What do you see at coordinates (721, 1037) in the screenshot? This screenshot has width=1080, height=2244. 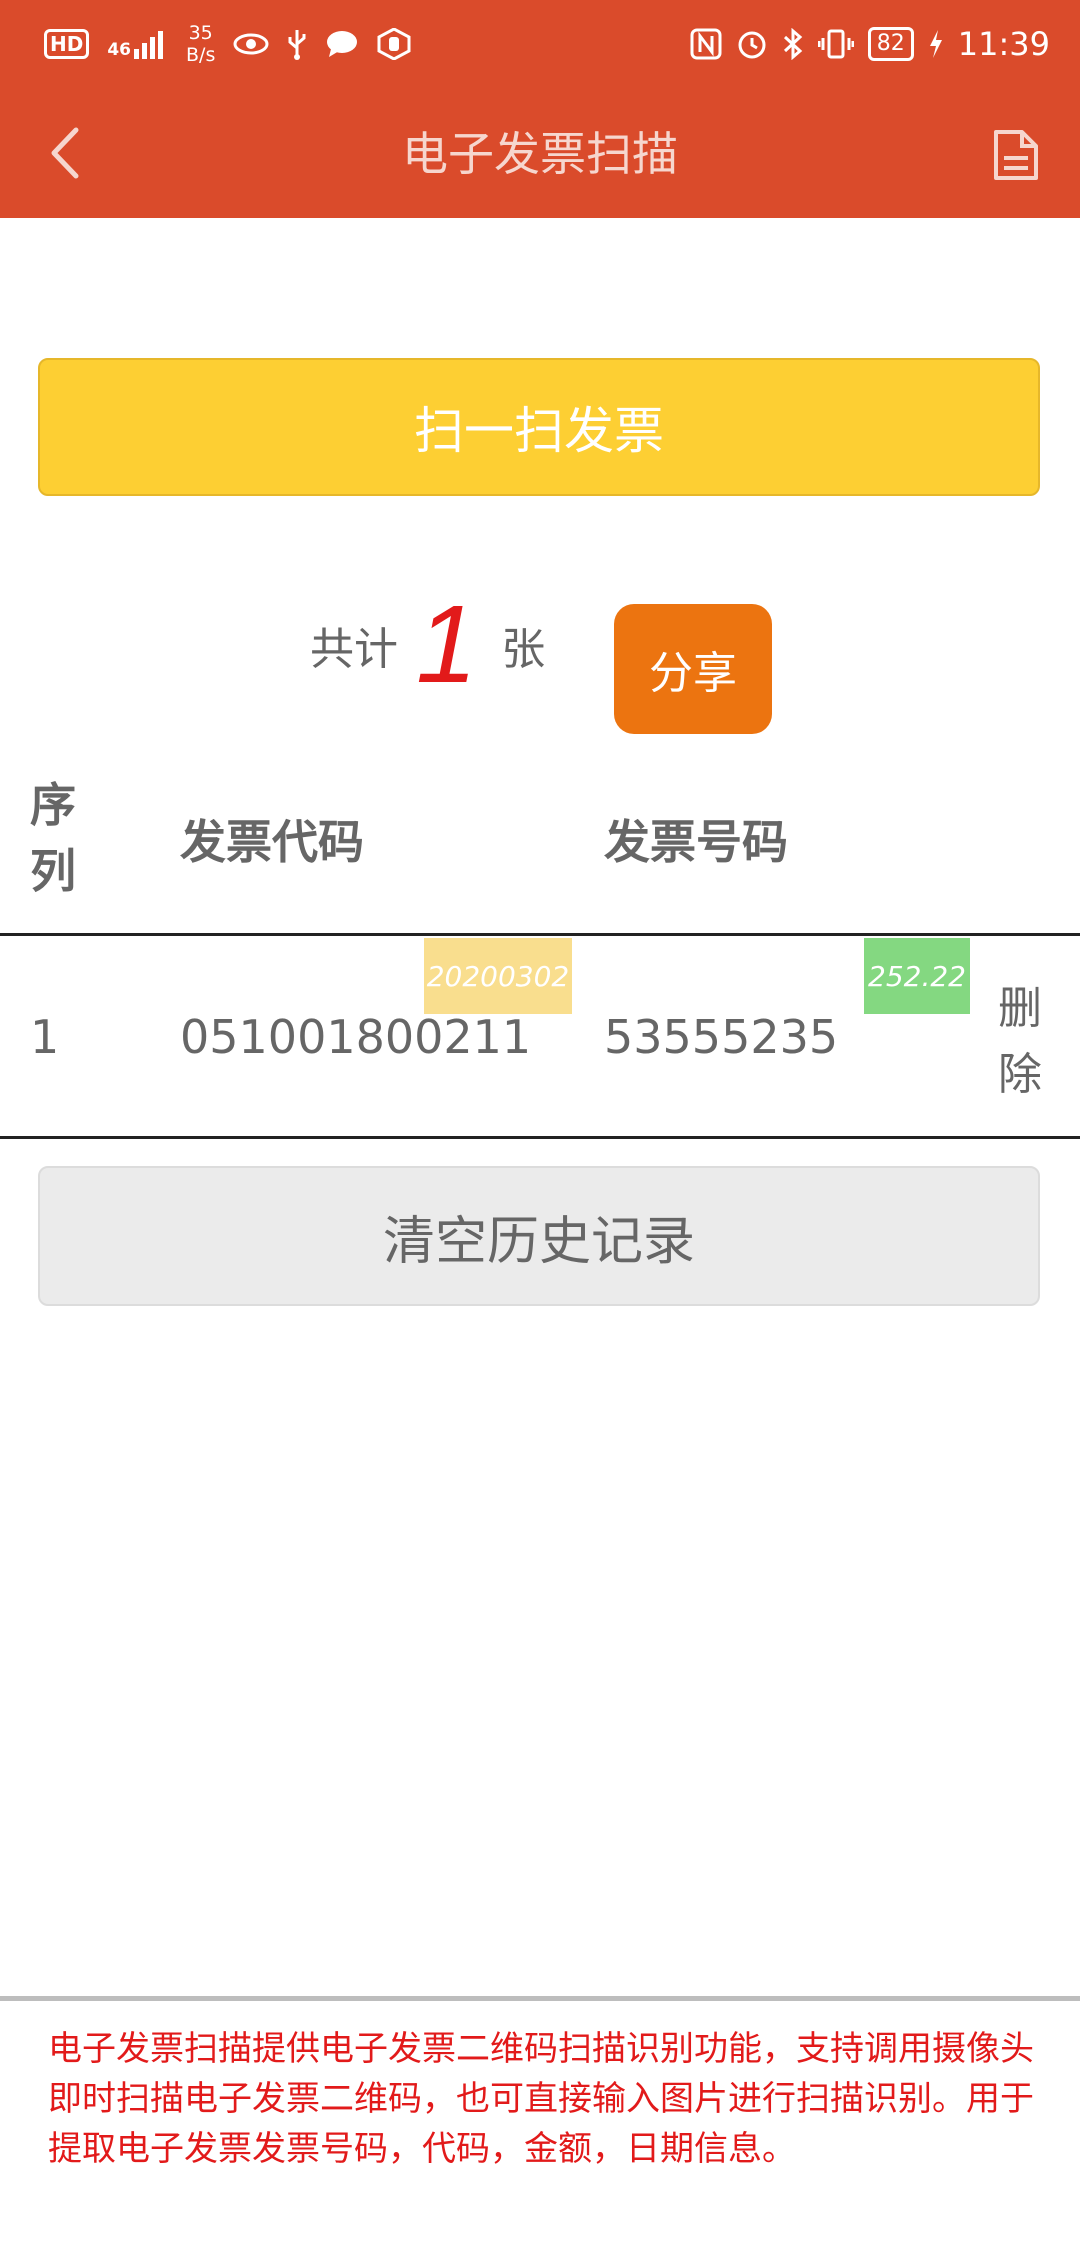 I see `row-number: 53555235` at bounding box center [721, 1037].